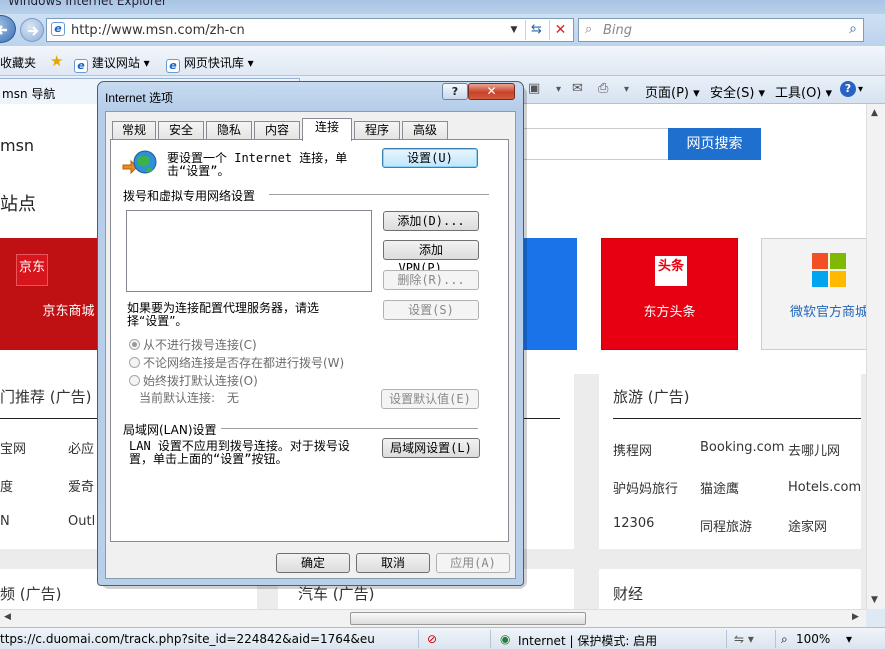 The height and width of the screenshot is (649, 885). What do you see at coordinates (737, 91) in the screenshot?
I see `safety-menu: 安全(S) ▾` at bounding box center [737, 91].